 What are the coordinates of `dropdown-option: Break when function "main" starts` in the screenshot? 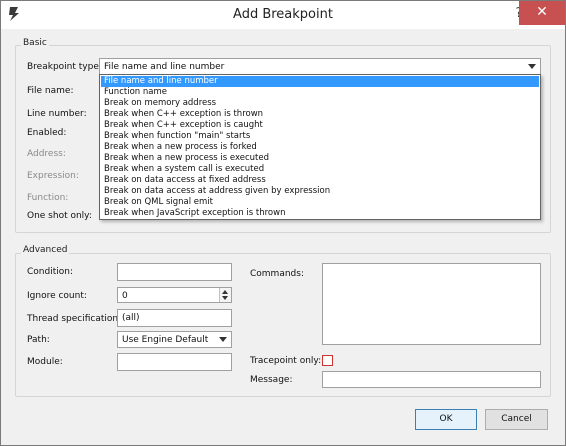 It's located at (320, 136).